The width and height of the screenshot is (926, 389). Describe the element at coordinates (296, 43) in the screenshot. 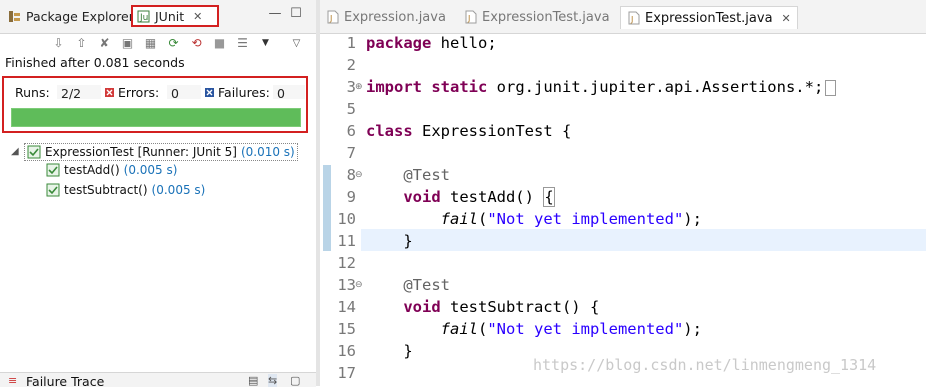

I see `view-menu-icon: ▽` at that location.